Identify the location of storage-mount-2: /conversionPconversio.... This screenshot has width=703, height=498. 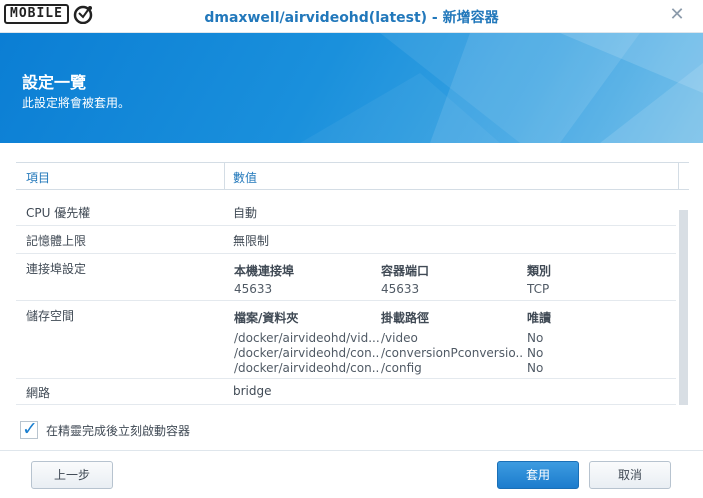
(452, 353).